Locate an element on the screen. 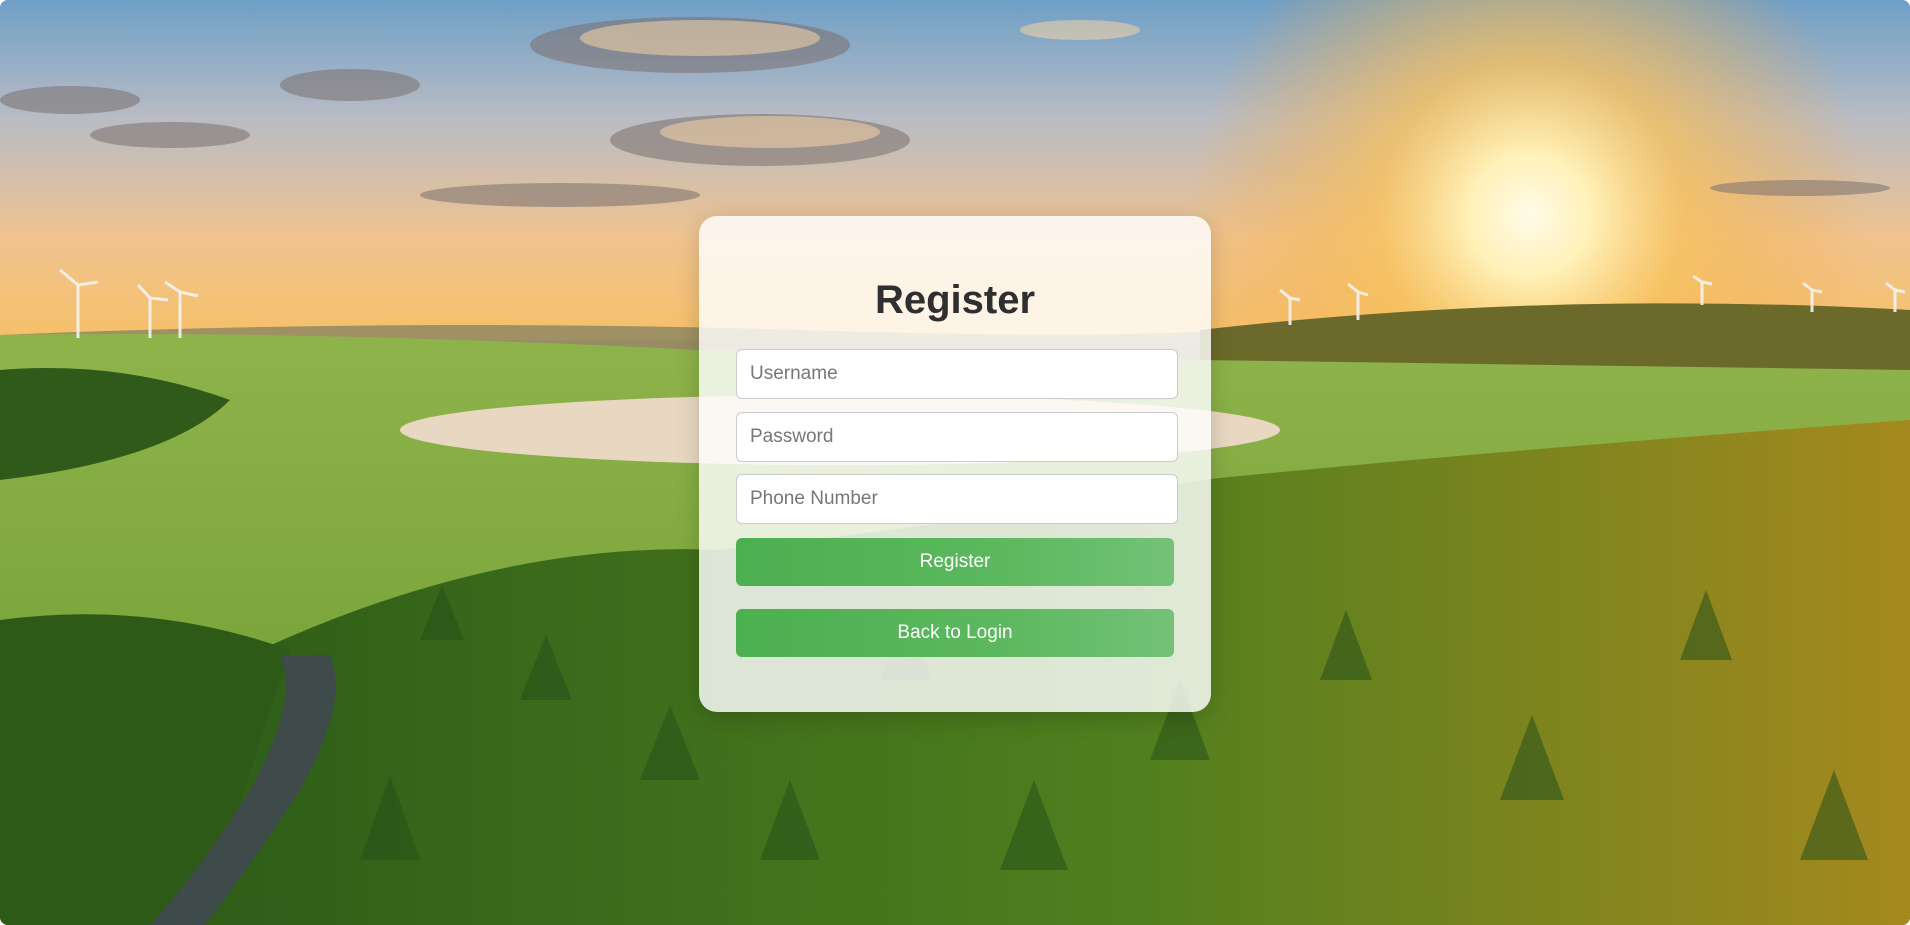 The width and height of the screenshot is (1910, 925). register-card: Register Register Back to Login is located at coordinates (955, 464).